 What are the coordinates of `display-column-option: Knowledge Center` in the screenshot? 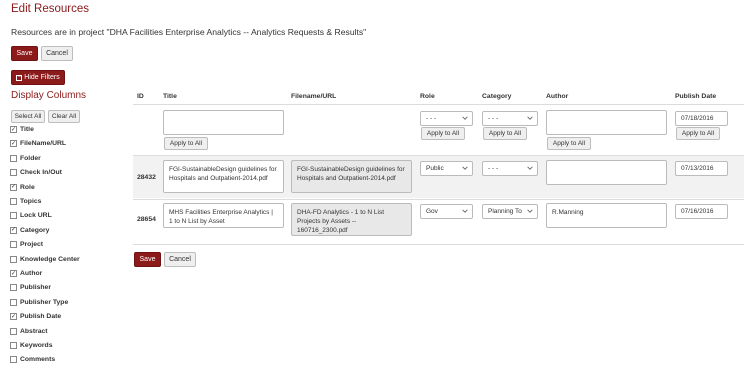 It's located at (45, 259).